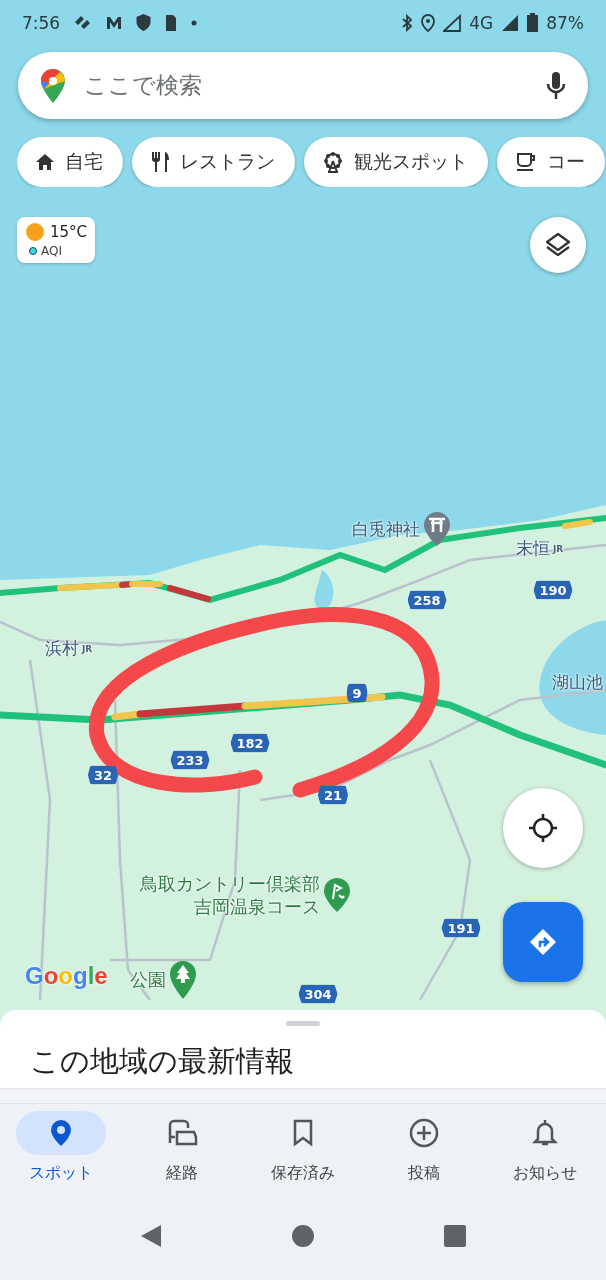  What do you see at coordinates (250, 743) in the screenshot?
I see `route-shield: 182` at bounding box center [250, 743].